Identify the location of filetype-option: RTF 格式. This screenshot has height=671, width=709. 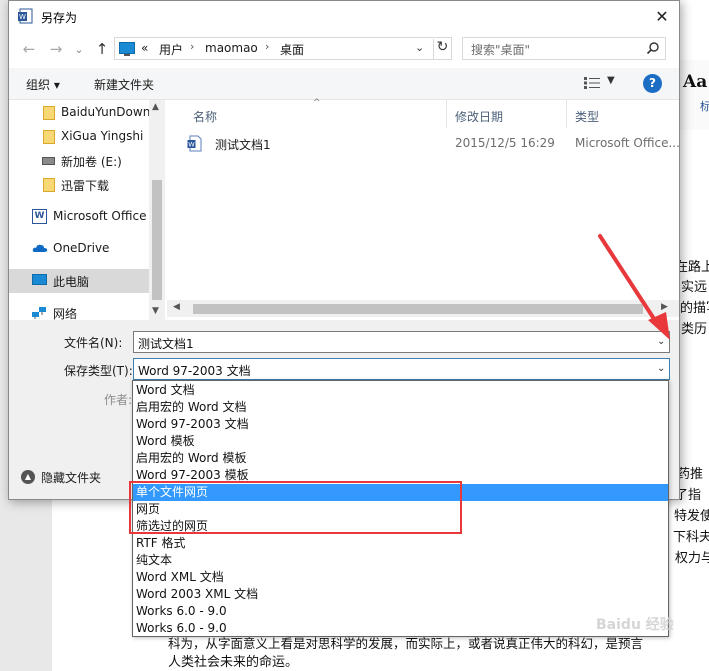
(400, 543).